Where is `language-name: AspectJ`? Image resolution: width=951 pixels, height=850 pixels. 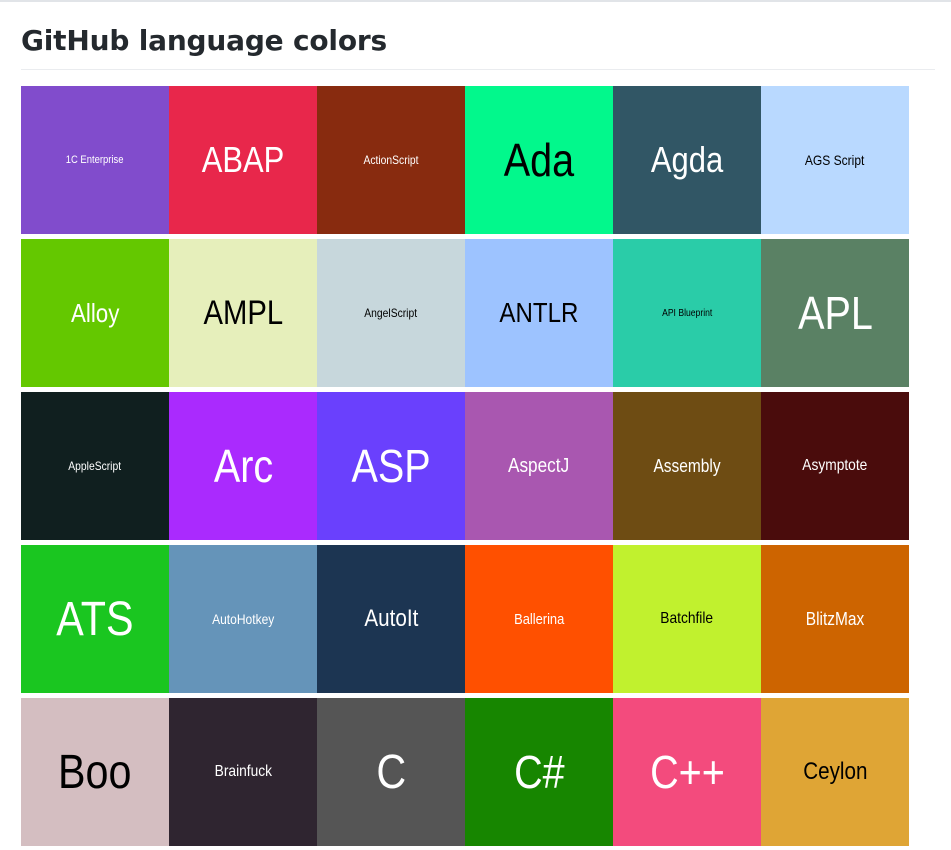 language-name: AspectJ is located at coordinates (539, 465).